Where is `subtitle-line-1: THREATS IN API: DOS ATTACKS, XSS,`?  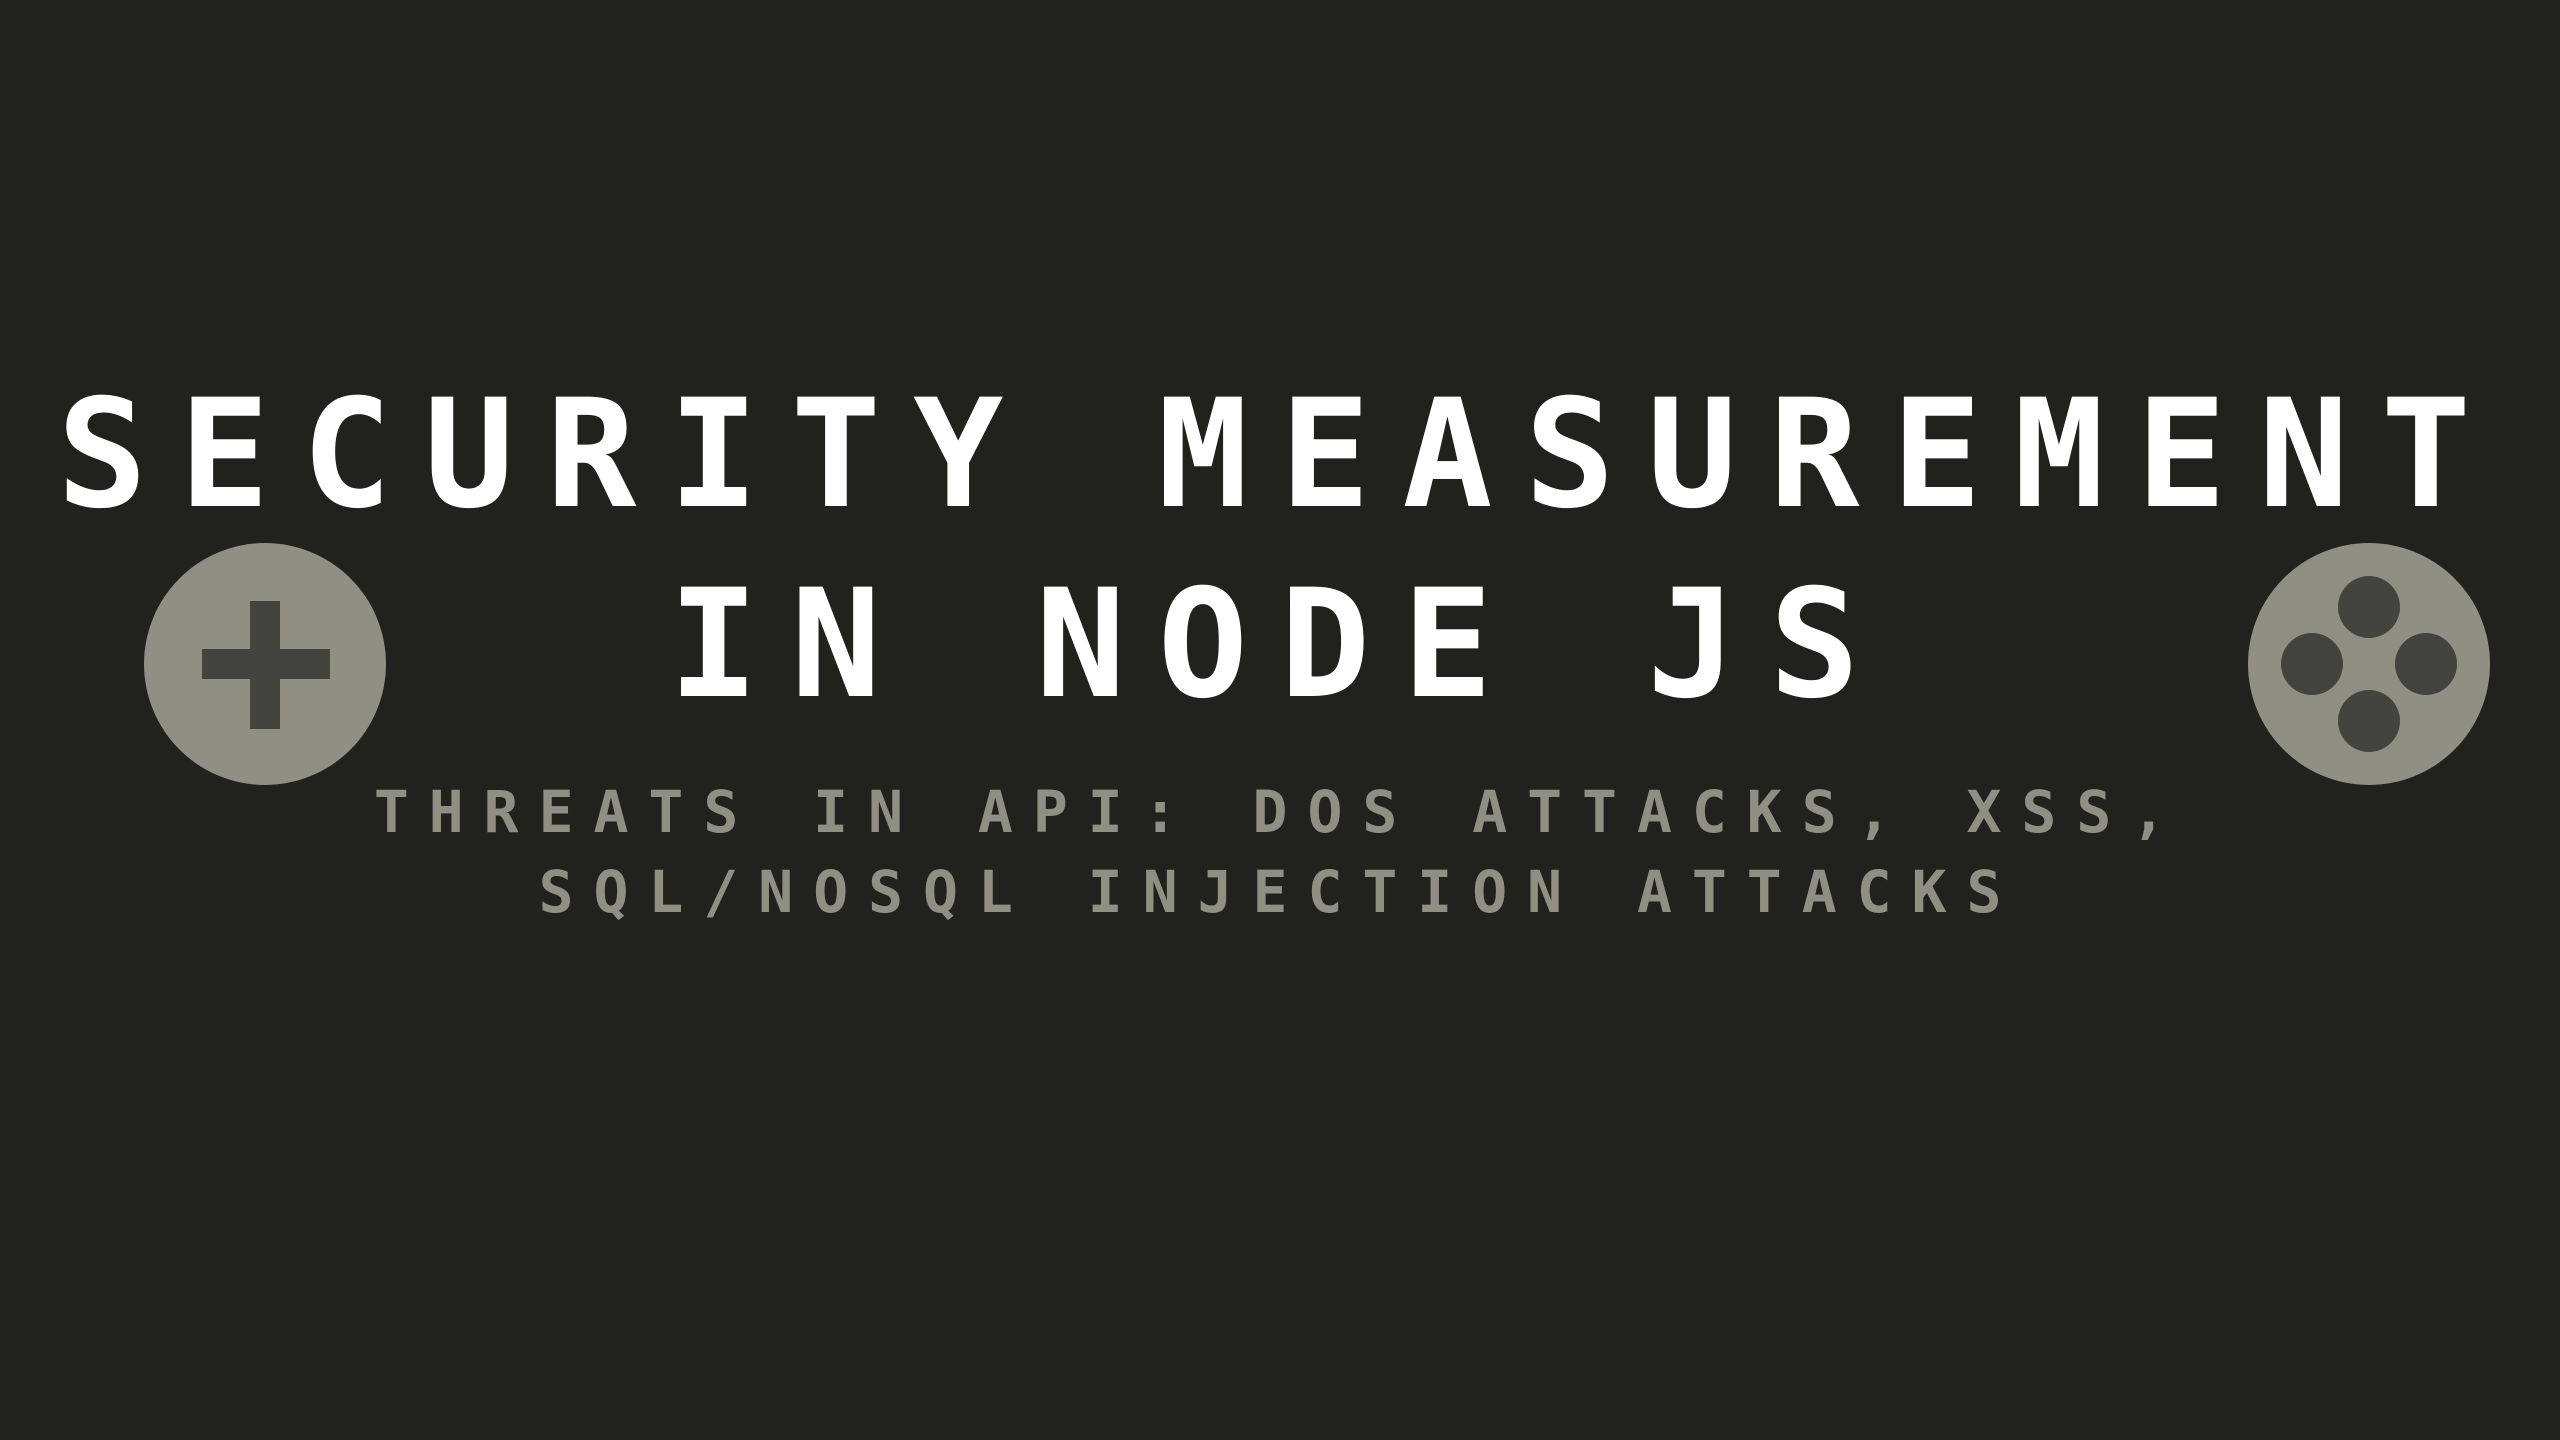
subtitle-line-1: THREATS IN API: DOS ATTACKS, XSS, is located at coordinates (1280, 812).